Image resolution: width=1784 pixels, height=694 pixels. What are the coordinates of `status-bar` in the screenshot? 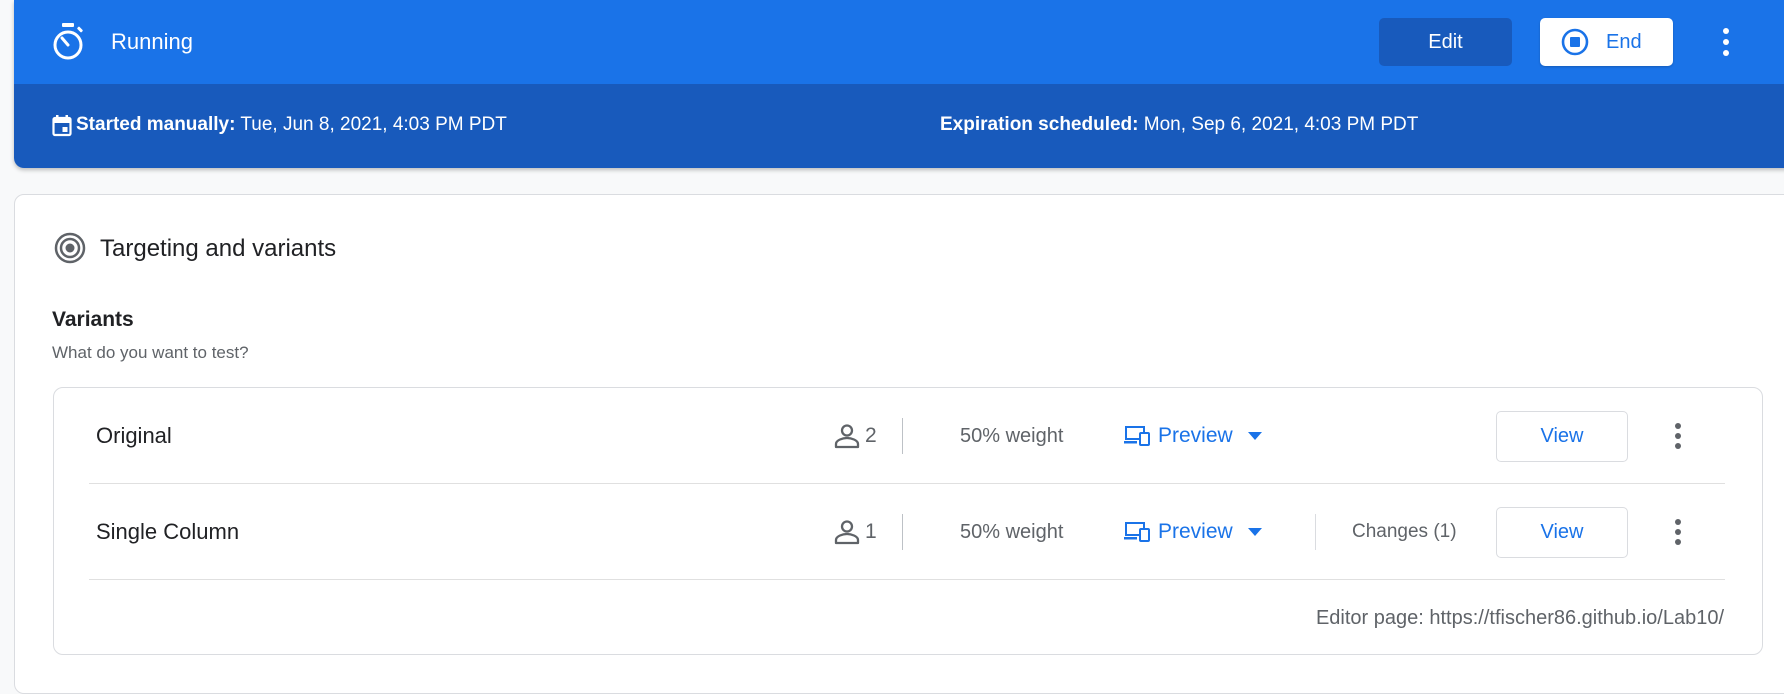 It's located at (899, 42).